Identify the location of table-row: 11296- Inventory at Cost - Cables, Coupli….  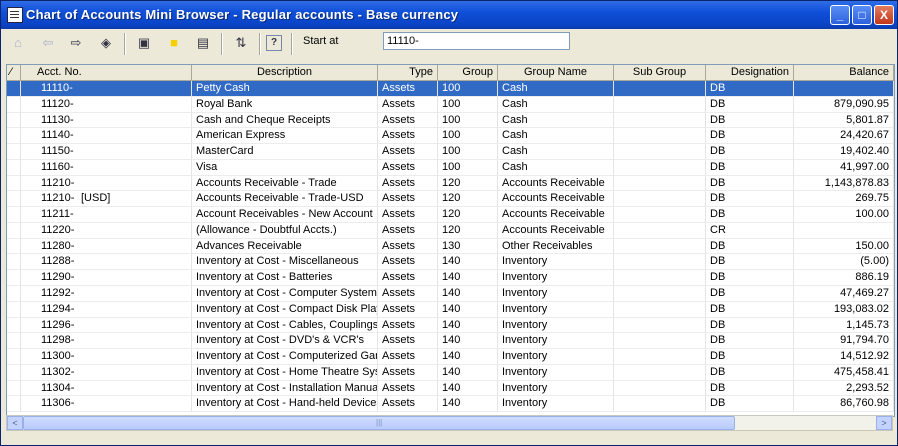
(450, 325).